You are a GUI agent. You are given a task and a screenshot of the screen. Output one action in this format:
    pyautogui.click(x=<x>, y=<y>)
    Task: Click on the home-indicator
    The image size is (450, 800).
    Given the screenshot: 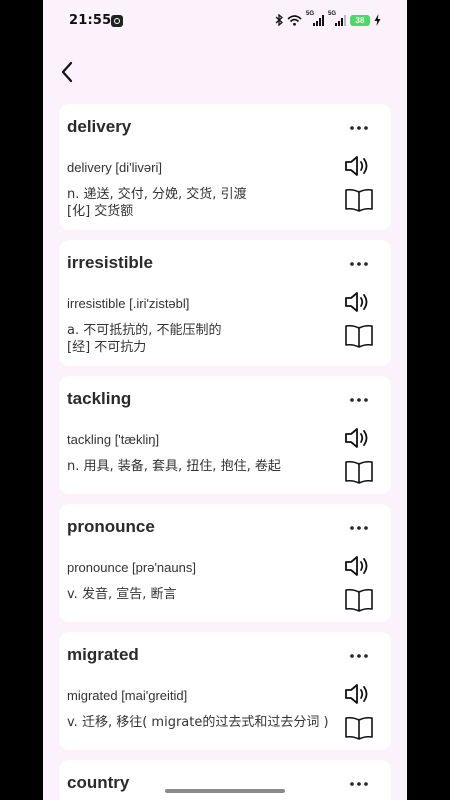 What is the action you would take?
    pyautogui.click(x=225, y=791)
    